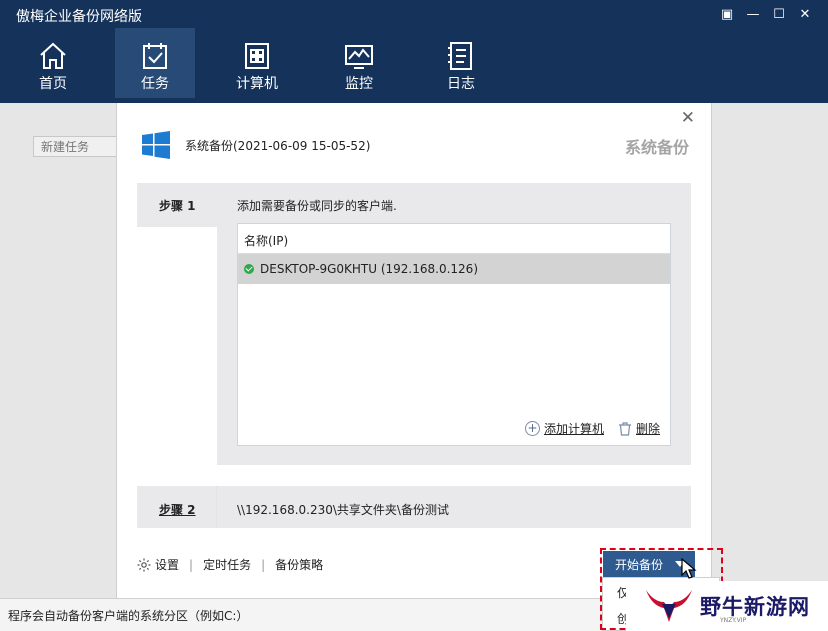 The height and width of the screenshot is (631, 828). What do you see at coordinates (733, 620) in the screenshot?
I see `watermark-sub: YNZY.VIP` at bounding box center [733, 620].